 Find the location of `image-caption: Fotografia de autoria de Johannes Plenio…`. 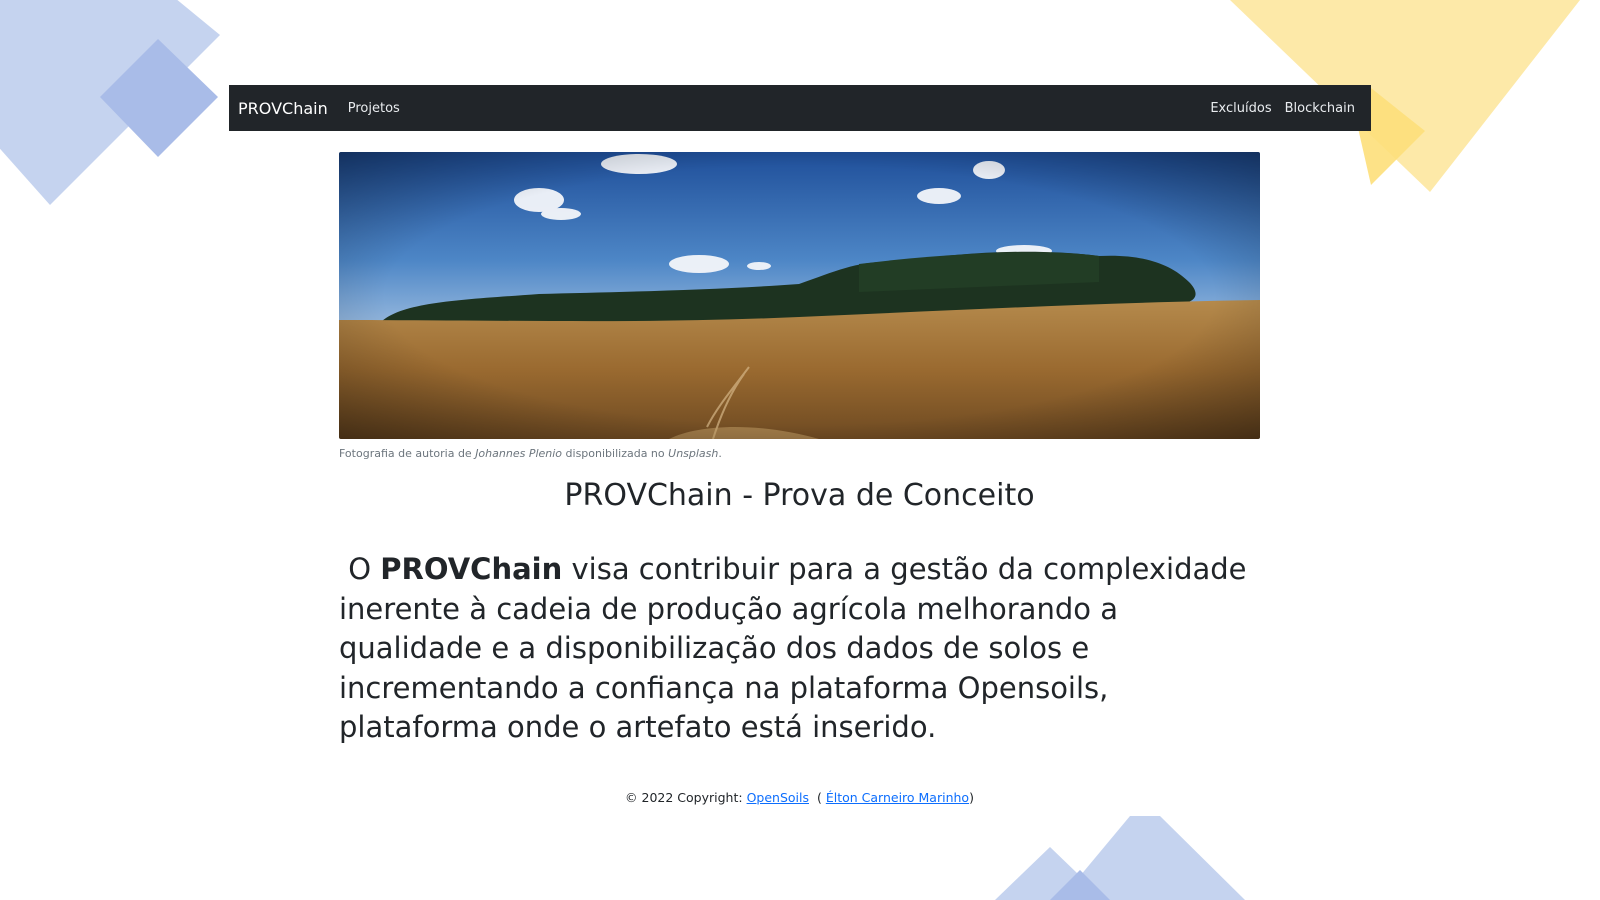

image-caption: Fotografia de autoria de Johannes Plenio… is located at coordinates (530, 453).